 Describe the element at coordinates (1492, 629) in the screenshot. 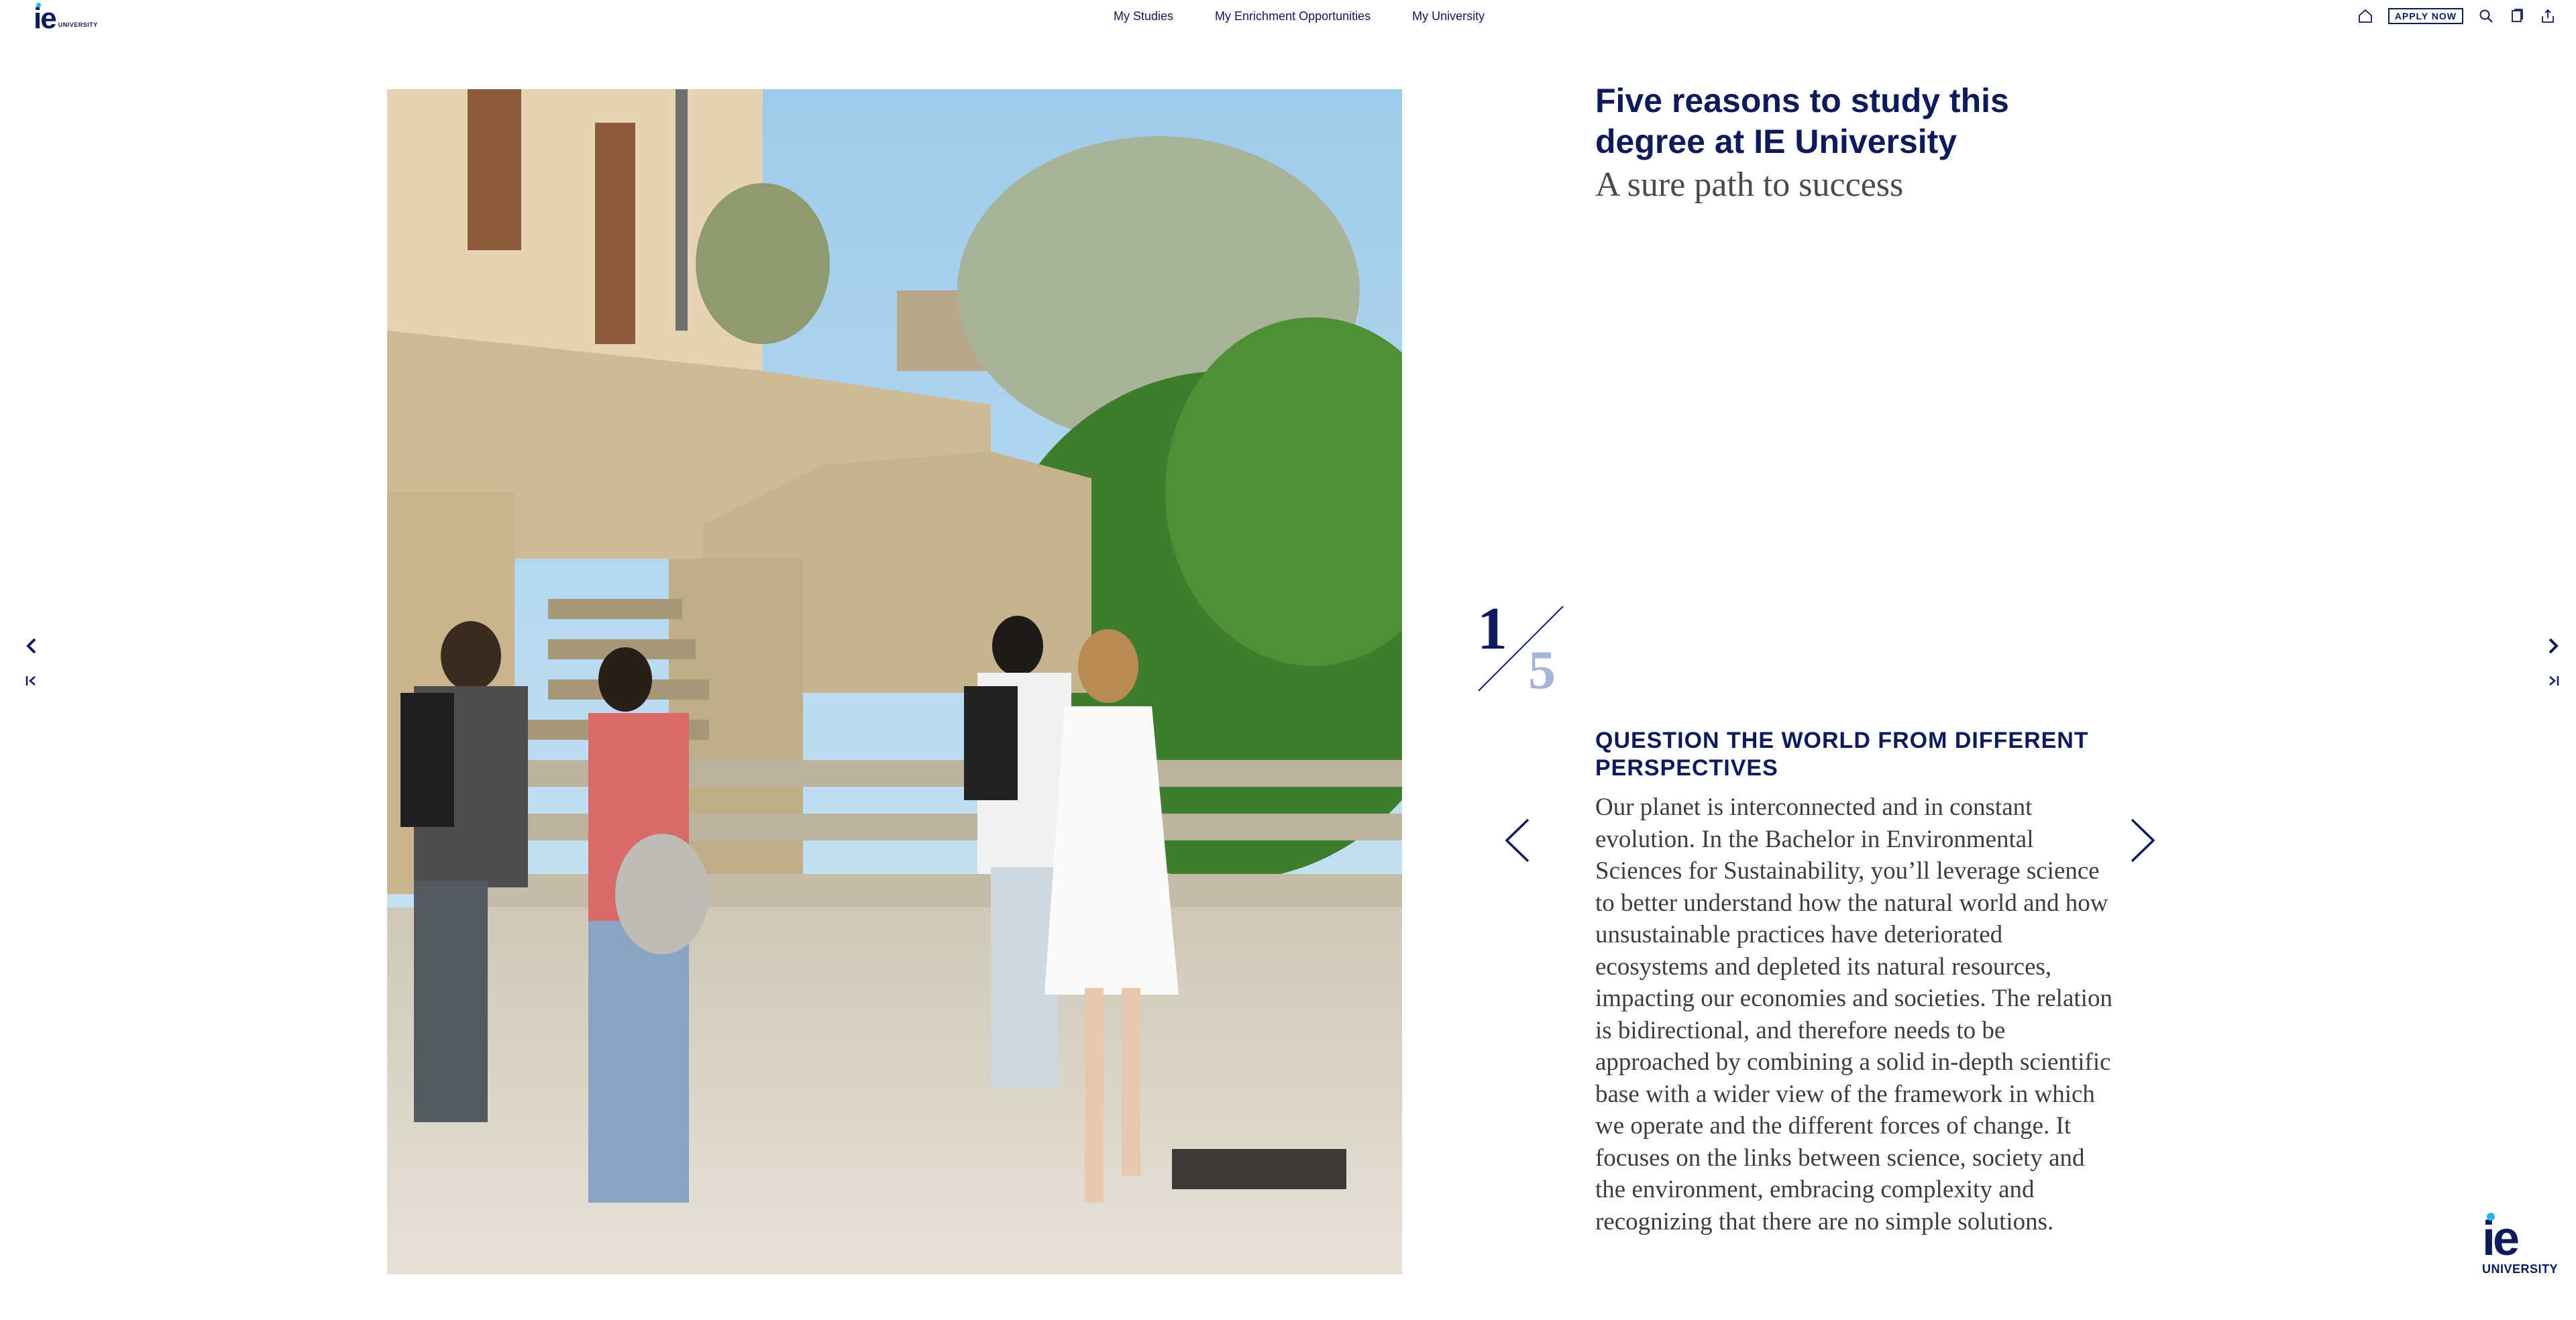

I see `slide-current: 1` at that location.